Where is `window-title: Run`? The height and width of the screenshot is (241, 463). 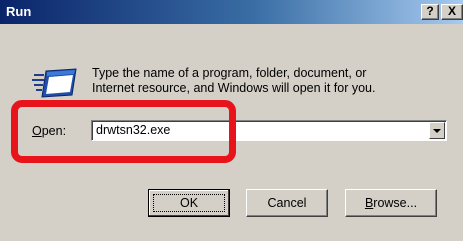 window-title: Run is located at coordinates (19, 11).